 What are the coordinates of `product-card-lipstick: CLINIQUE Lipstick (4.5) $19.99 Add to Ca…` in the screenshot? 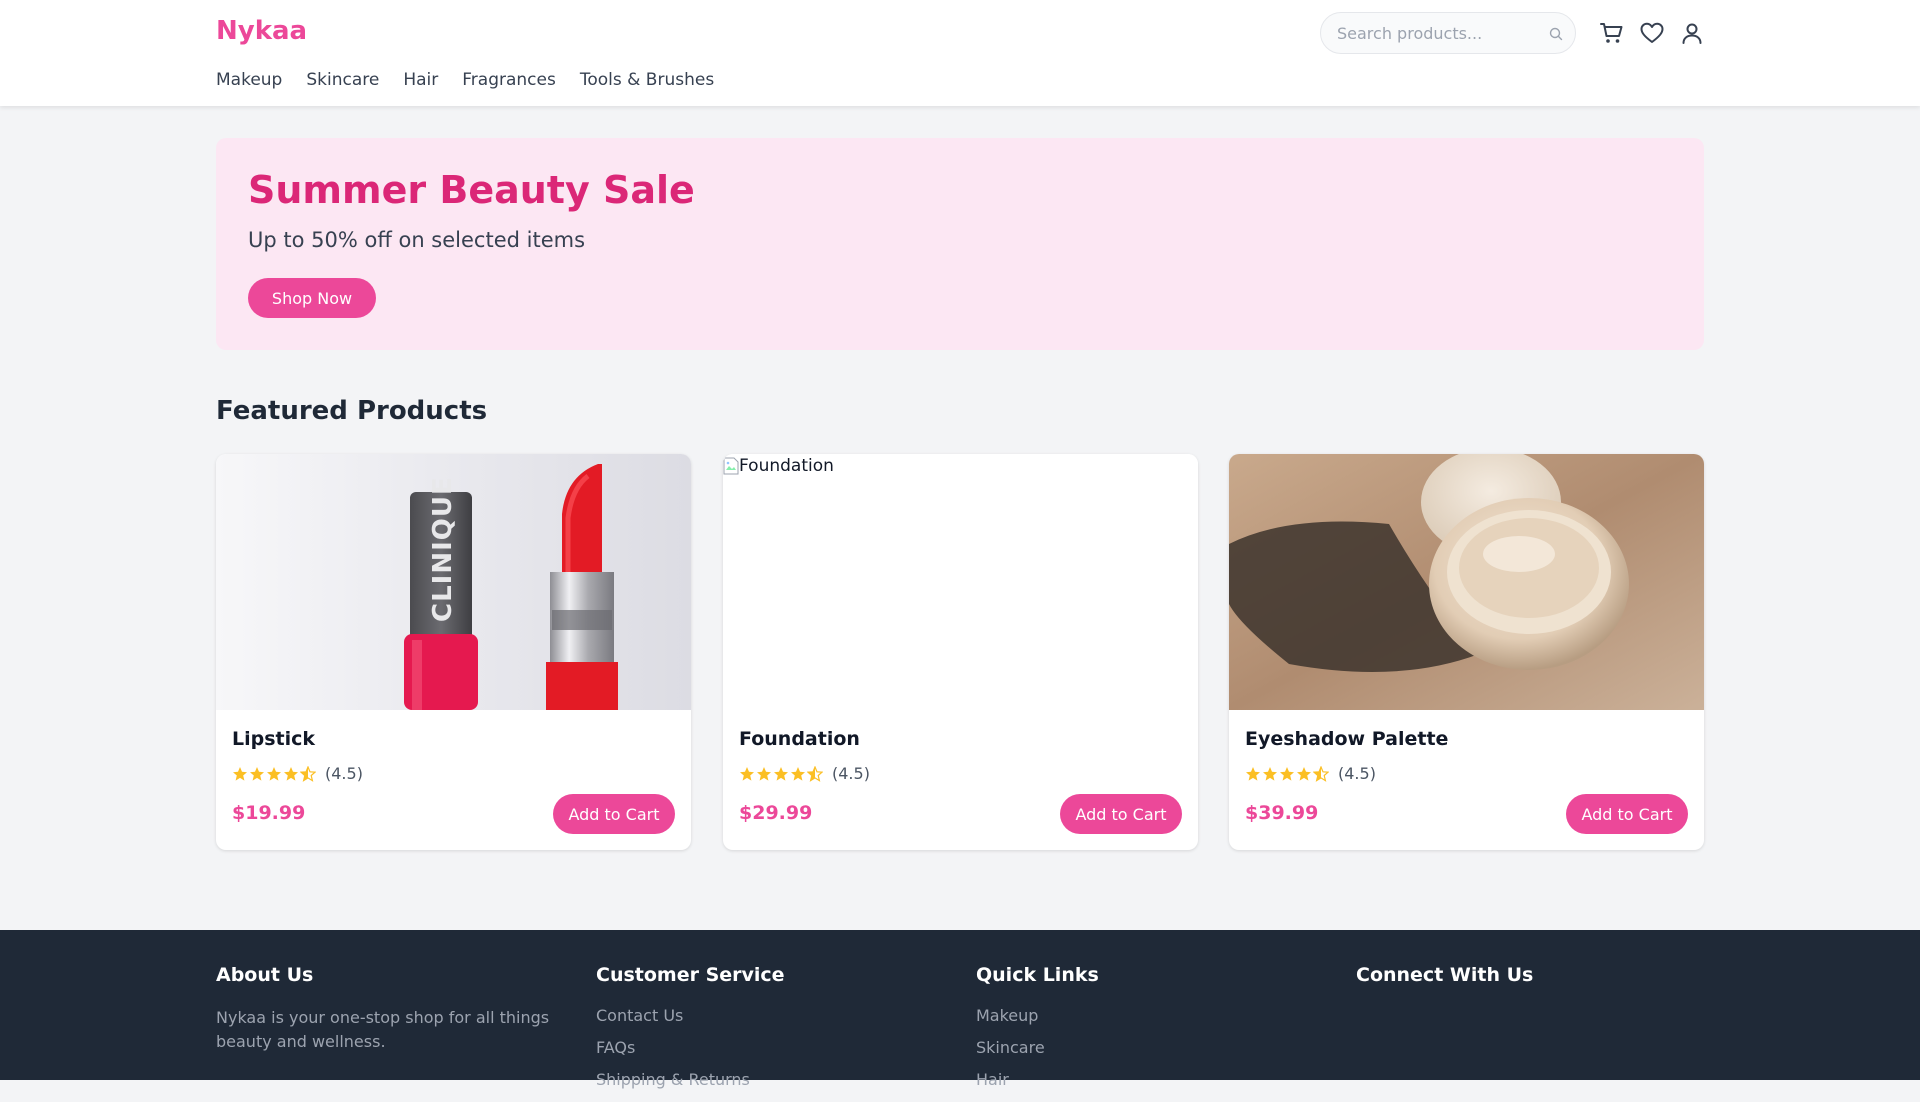 It's located at (453, 652).